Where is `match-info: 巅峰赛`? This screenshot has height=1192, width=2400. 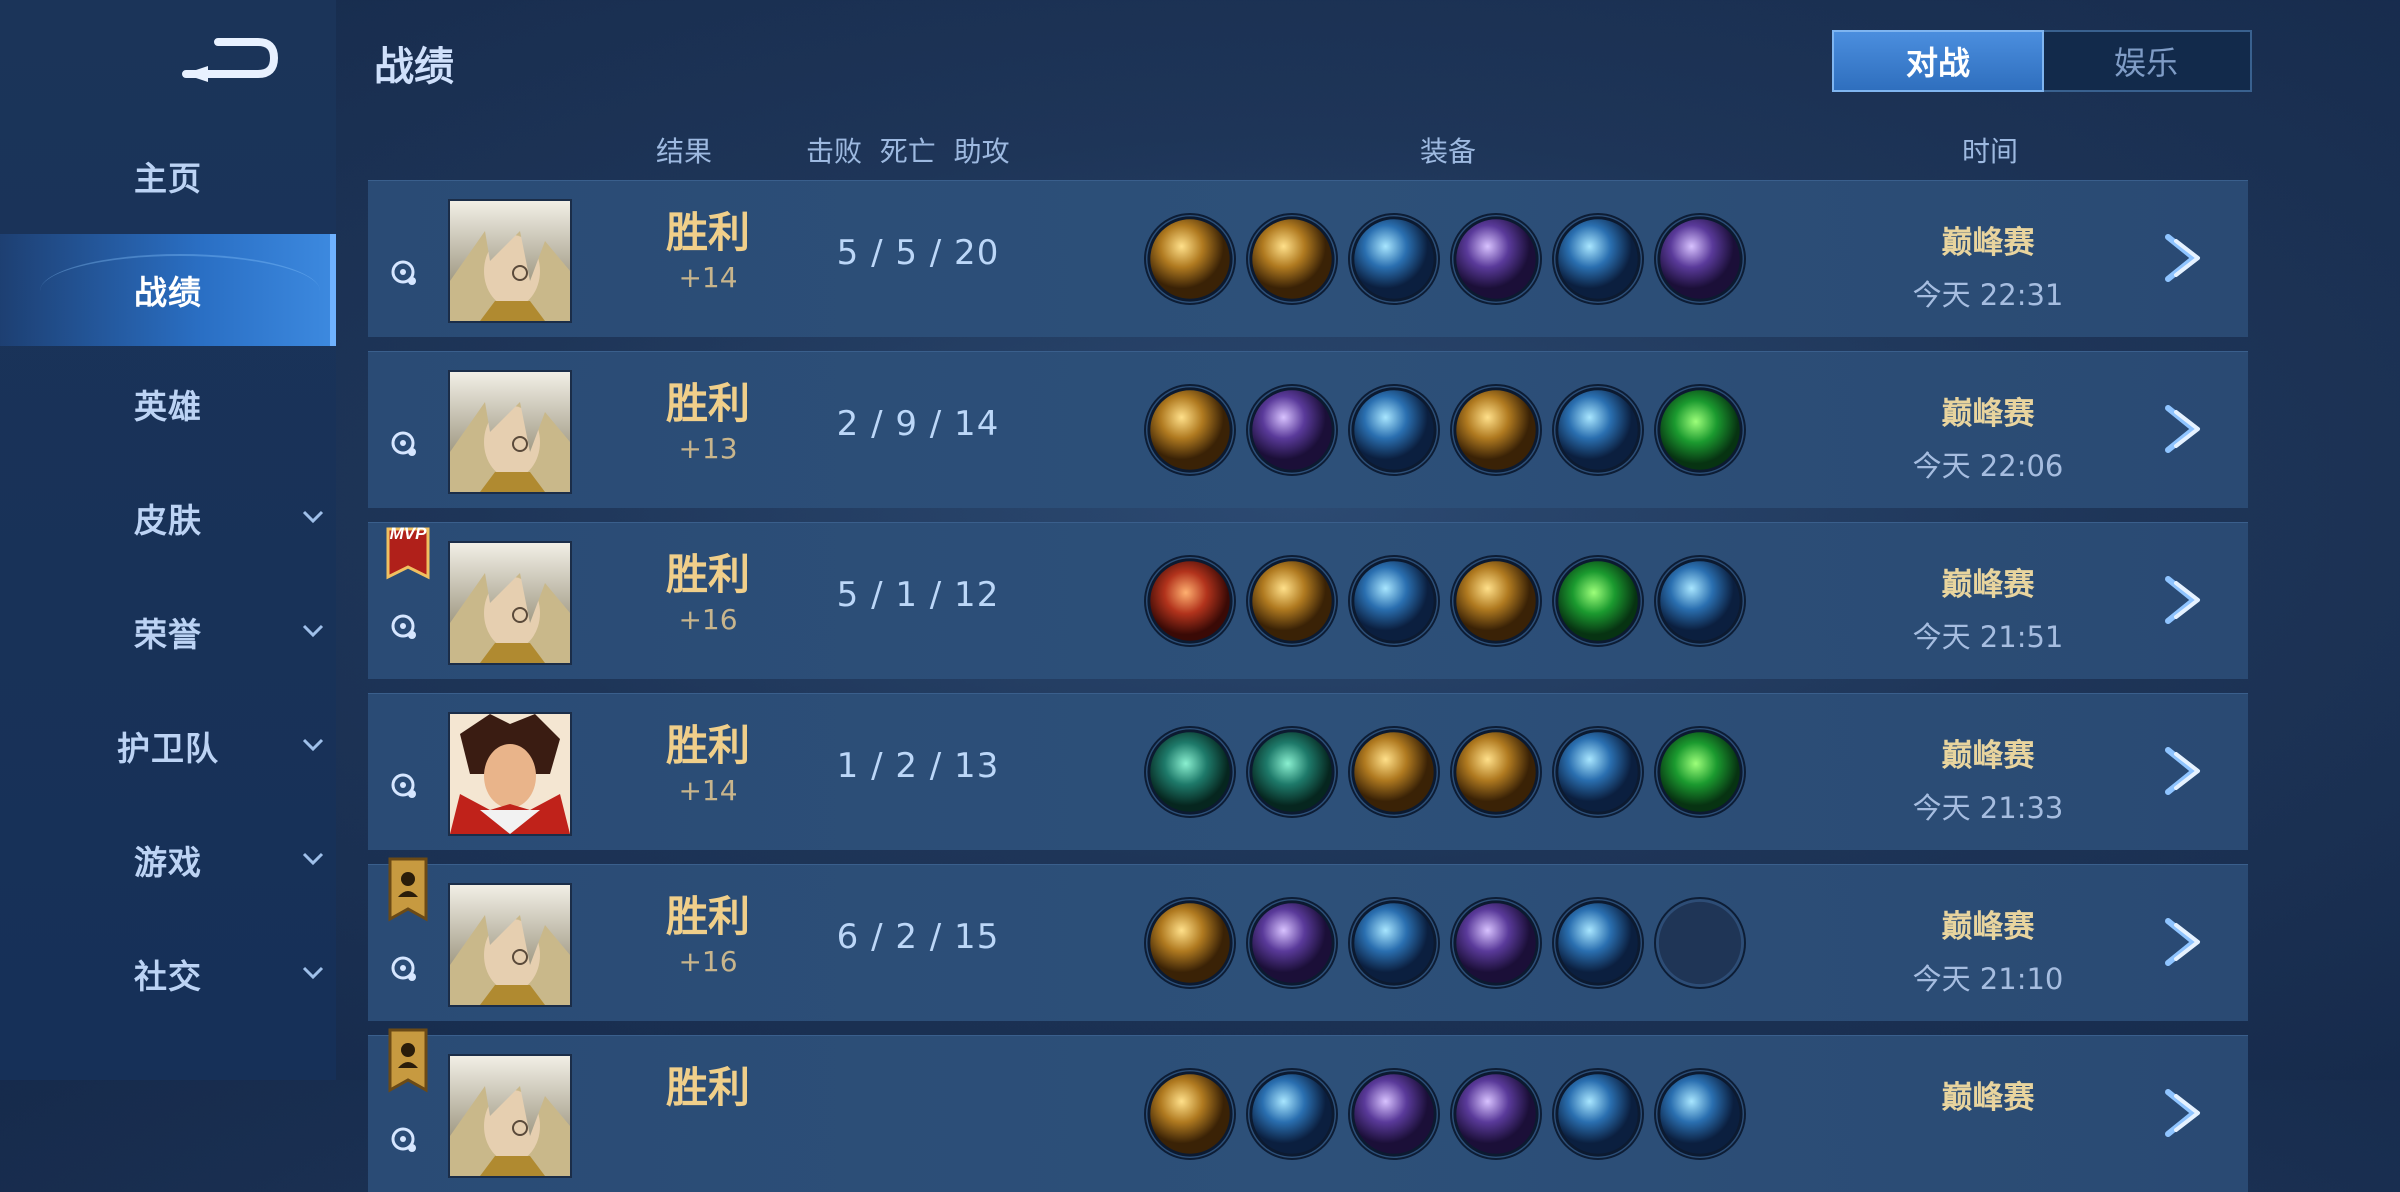 match-info: 巅峰赛 is located at coordinates (1988, 1099).